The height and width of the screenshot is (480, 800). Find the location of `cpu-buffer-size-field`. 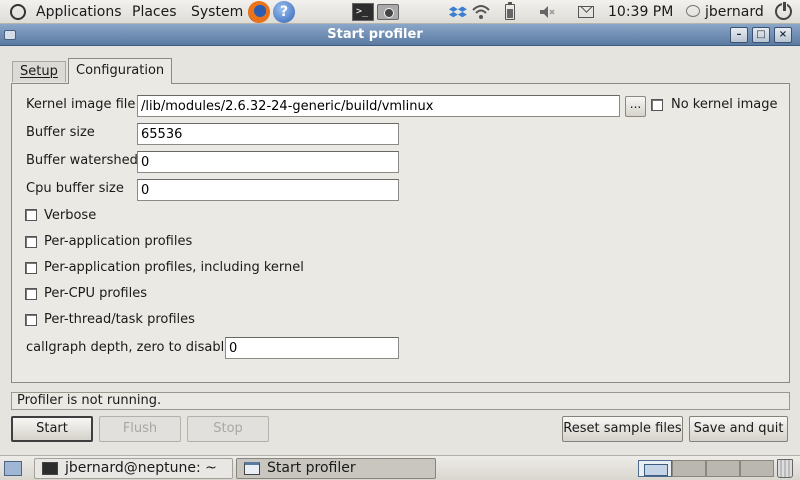

cpu-buffer-size-field is located at coordinates (268, 190).